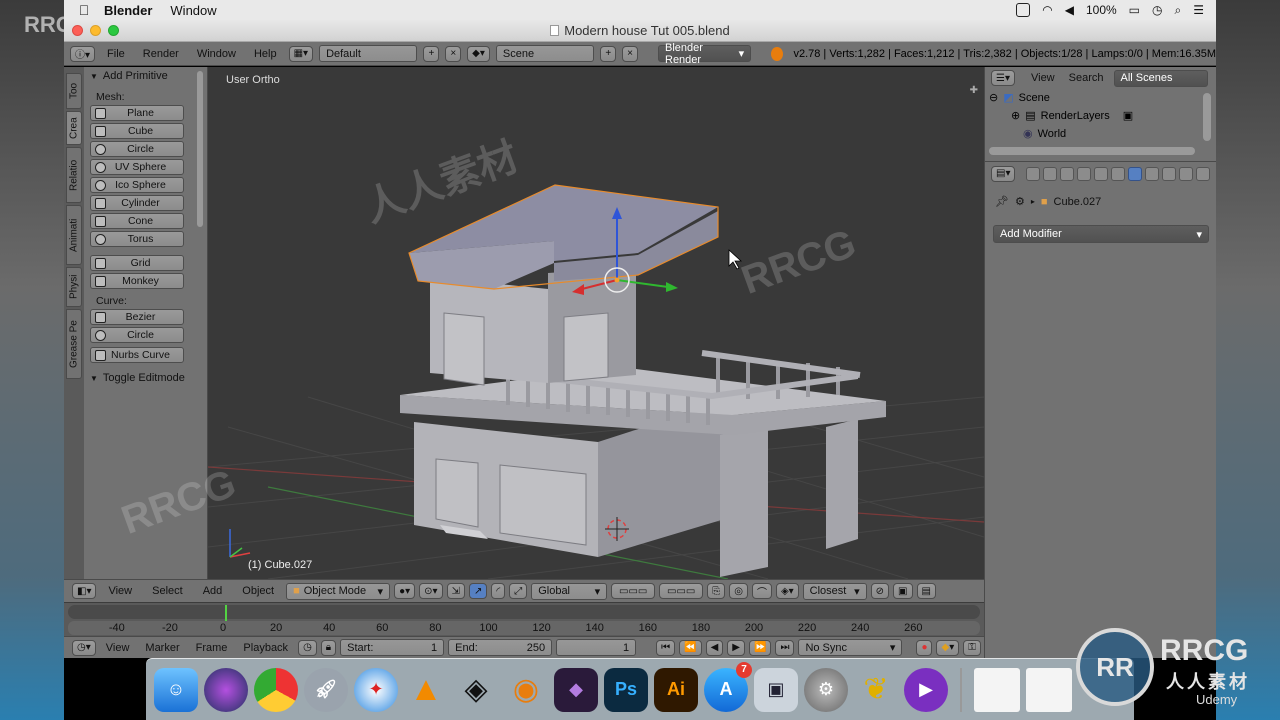 This screenshot has width=1280, height=720. What do you see at coordinates (736, 647) in the screenshot?
I see `play-button: ▶` at bounding box center [736, 647].